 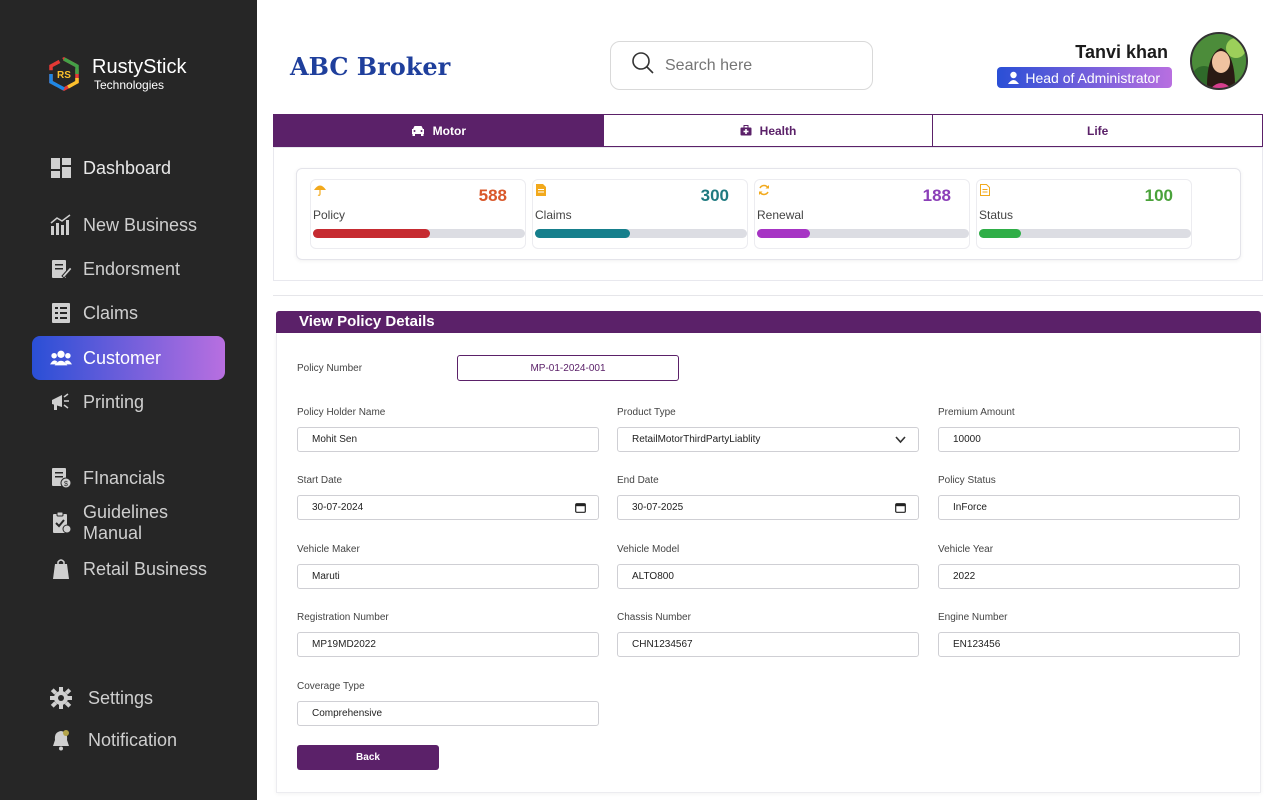 What do you see at coordinates (936, 195) in the screenshot?
I see `stat-value: 188` at bounding box center [936, 195].